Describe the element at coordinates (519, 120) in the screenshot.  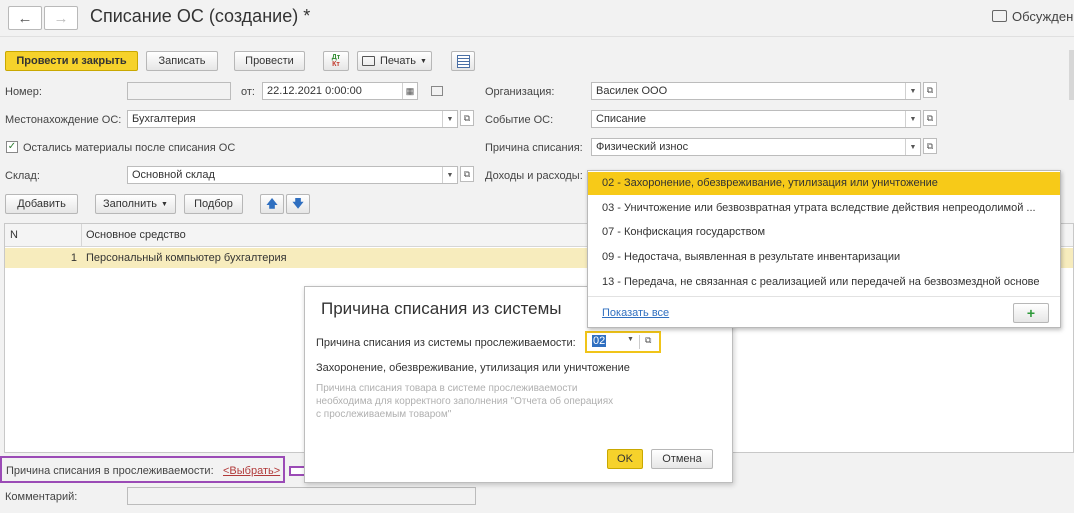
I see `event-label: Событие ОС:` at that location.